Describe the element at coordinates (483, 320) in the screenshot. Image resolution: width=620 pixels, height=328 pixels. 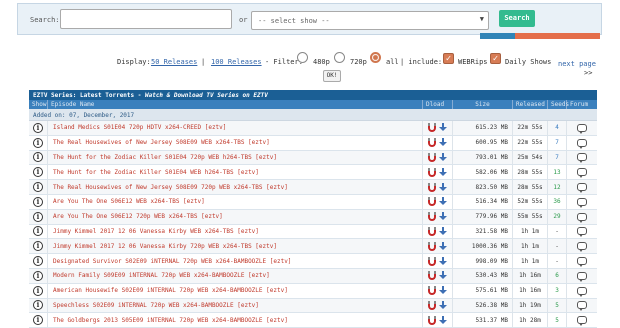
I see `size-cell: 531.37 MB` at that location.